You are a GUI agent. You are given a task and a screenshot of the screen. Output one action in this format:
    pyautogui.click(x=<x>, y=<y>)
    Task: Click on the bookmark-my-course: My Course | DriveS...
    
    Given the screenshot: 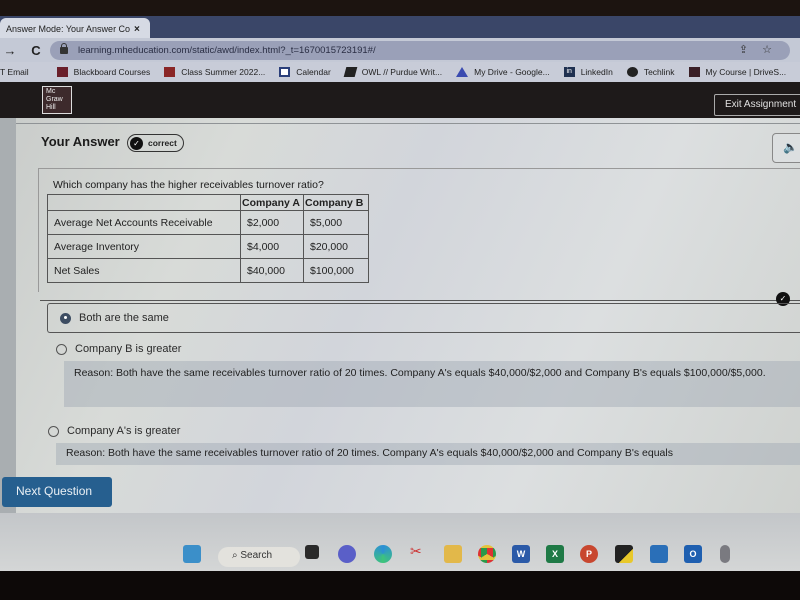 What is the action you would take?
    pyautogui.click(x=737, y=72)
    